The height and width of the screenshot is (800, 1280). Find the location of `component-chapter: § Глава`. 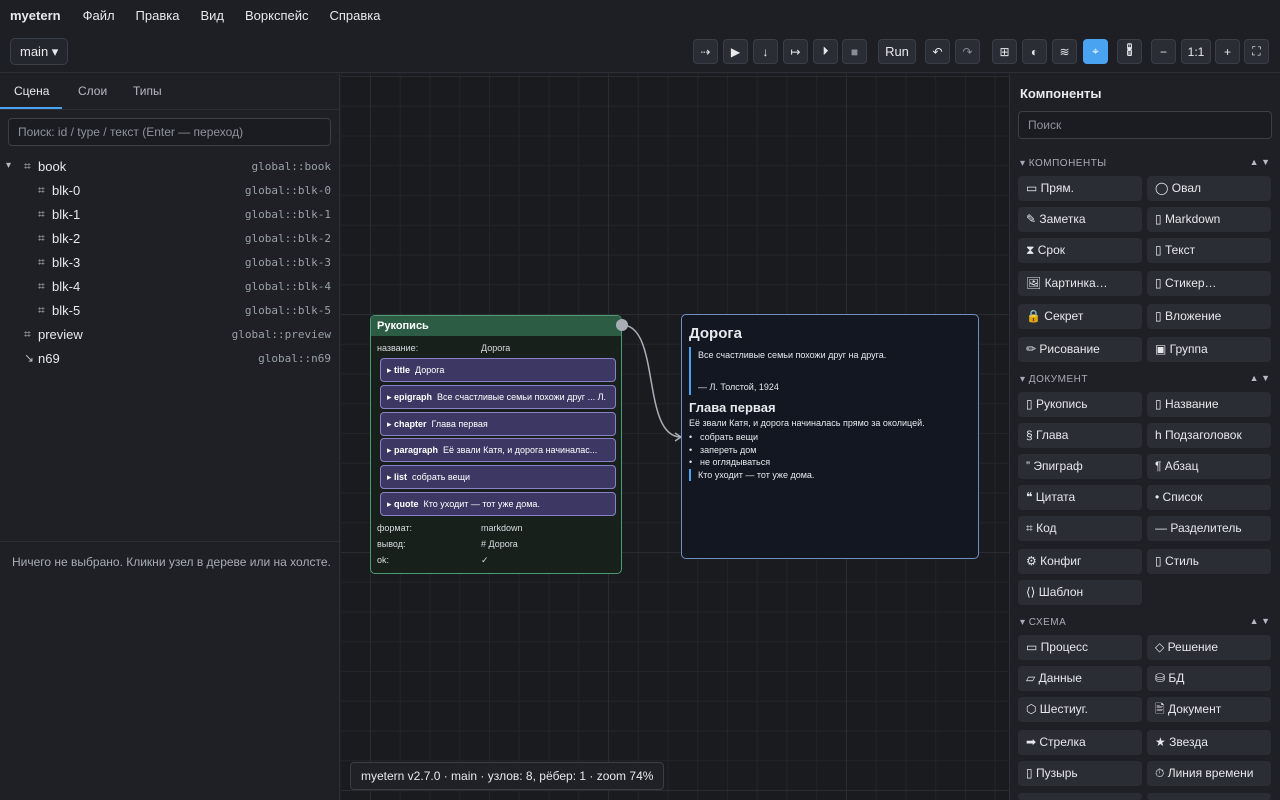

component-chapter: § Глава is located at coordinates (1080, 435).